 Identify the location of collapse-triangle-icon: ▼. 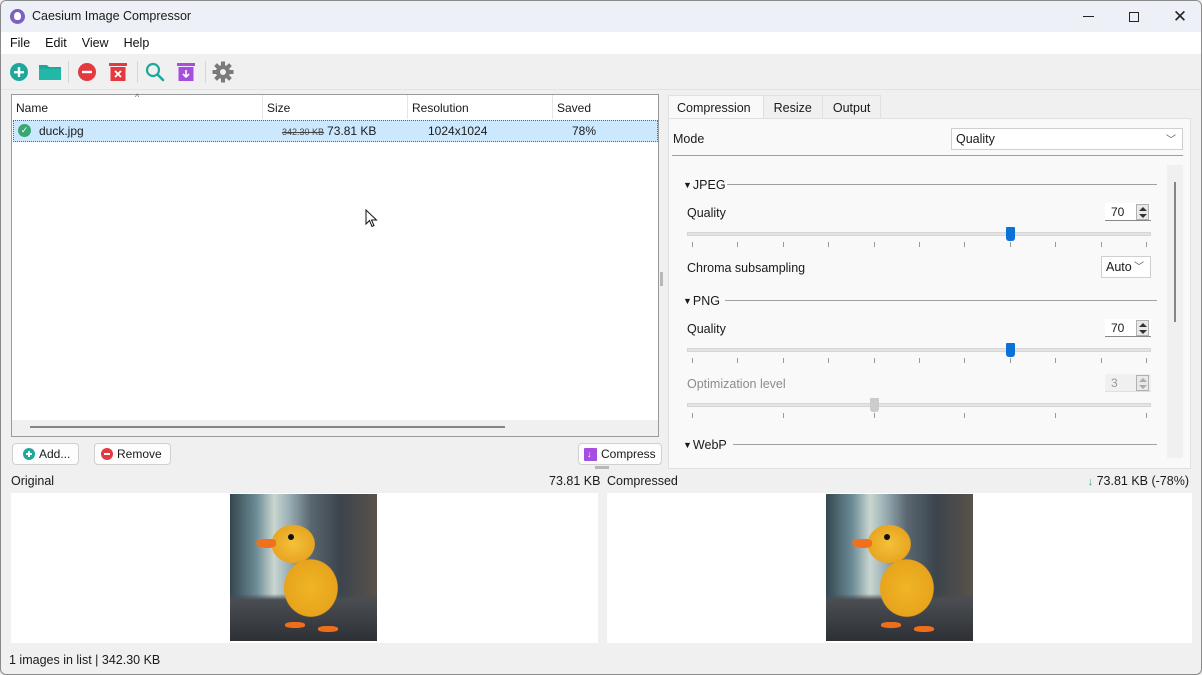
(687, 185).